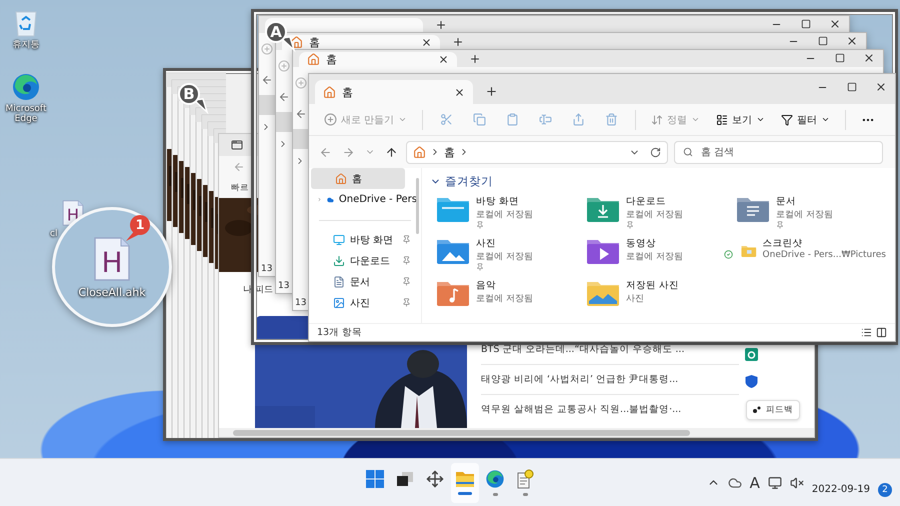  Describe the element at coordinates (778, 152) in the screenshot. I see `search-field: 홈 검색` at that location.